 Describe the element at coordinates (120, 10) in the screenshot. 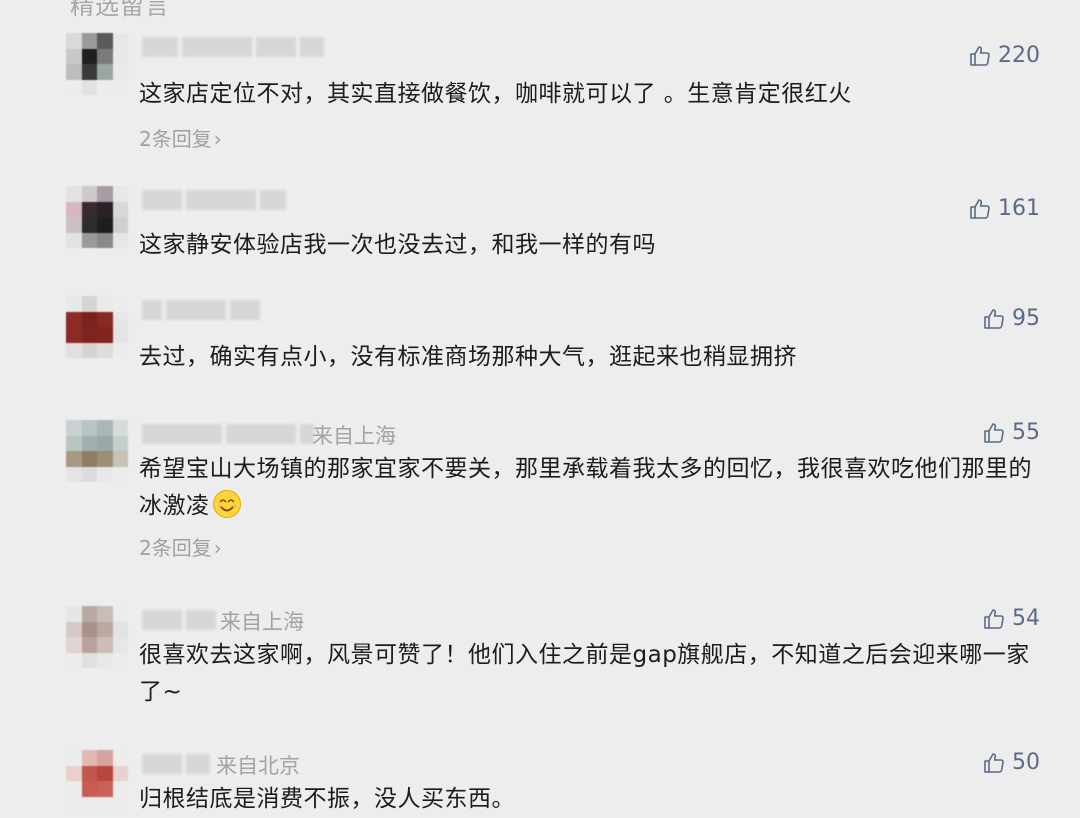

I see `section-title: 精选留言` at that location.